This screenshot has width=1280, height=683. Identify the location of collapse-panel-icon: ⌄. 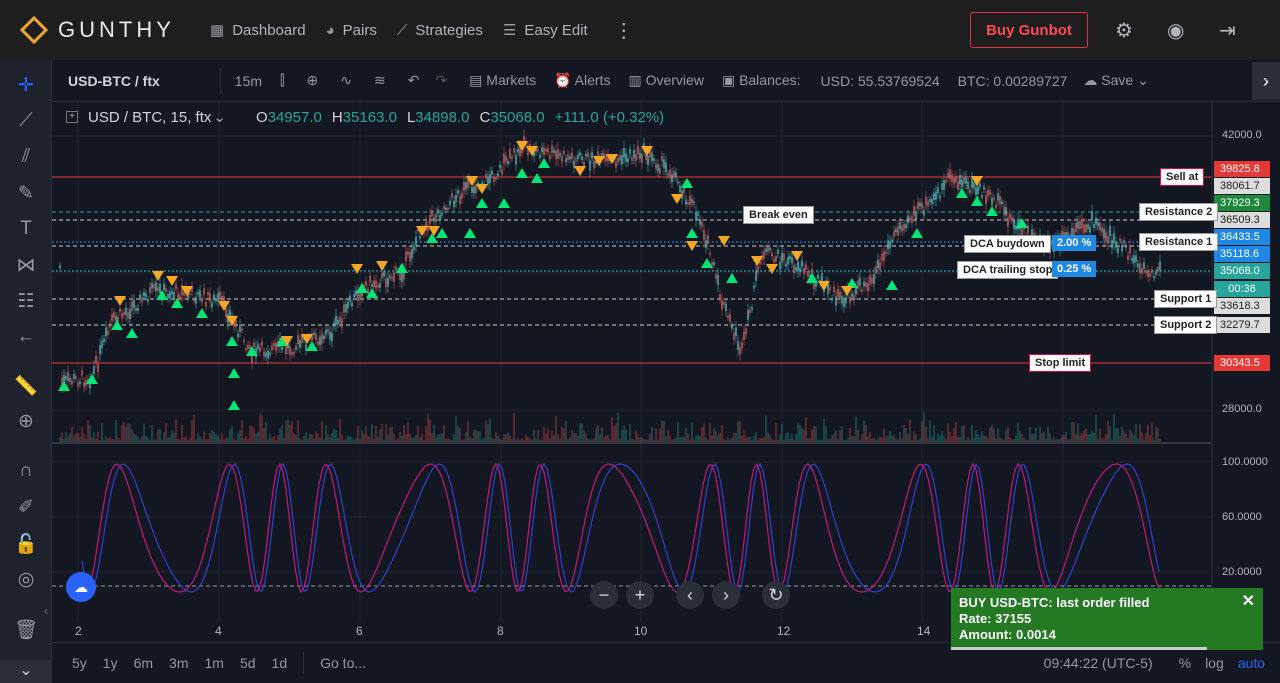
(26, 671).